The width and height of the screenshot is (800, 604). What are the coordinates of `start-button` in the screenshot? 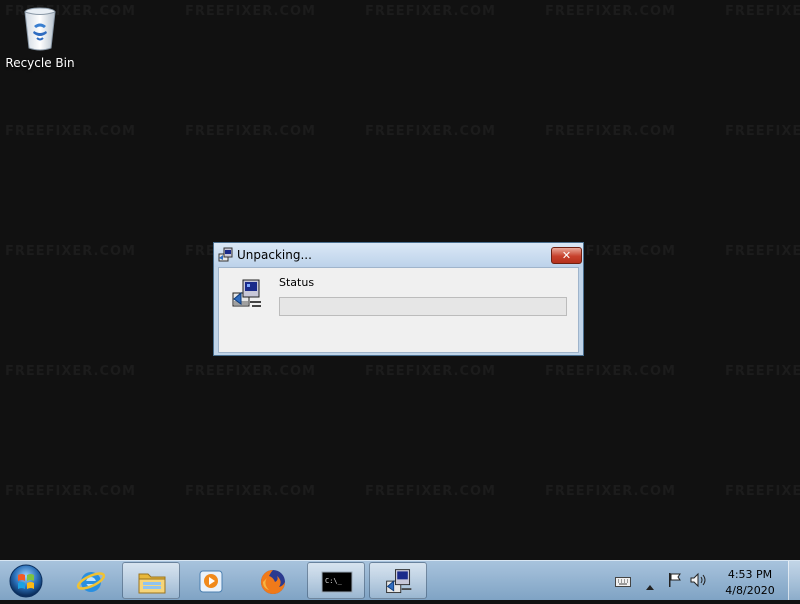 It's located at (26, 581).